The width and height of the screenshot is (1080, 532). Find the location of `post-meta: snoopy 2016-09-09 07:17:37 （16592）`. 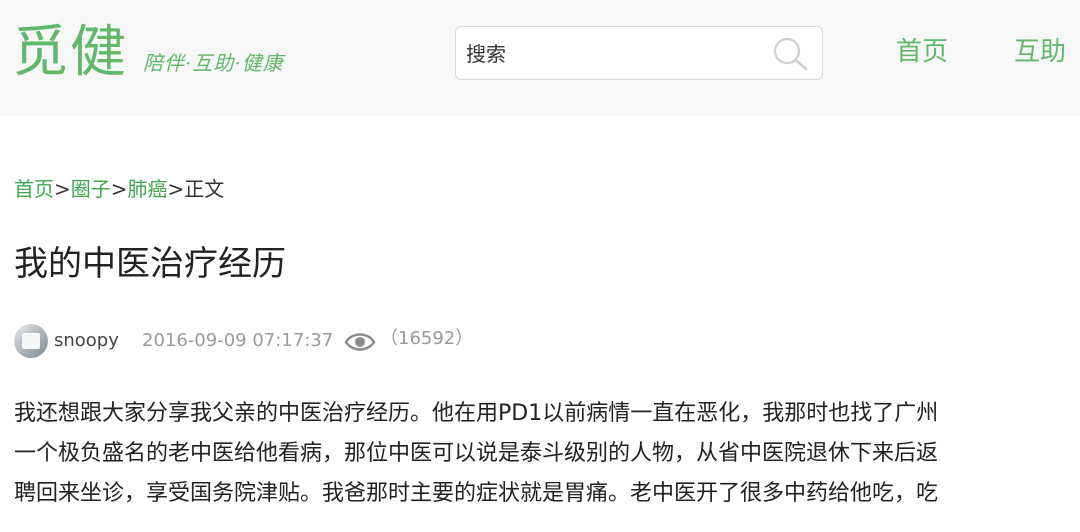

post-meta: snoopy 2016-09-09 07:17:37 （16592） is located at coordinates (364, 342).